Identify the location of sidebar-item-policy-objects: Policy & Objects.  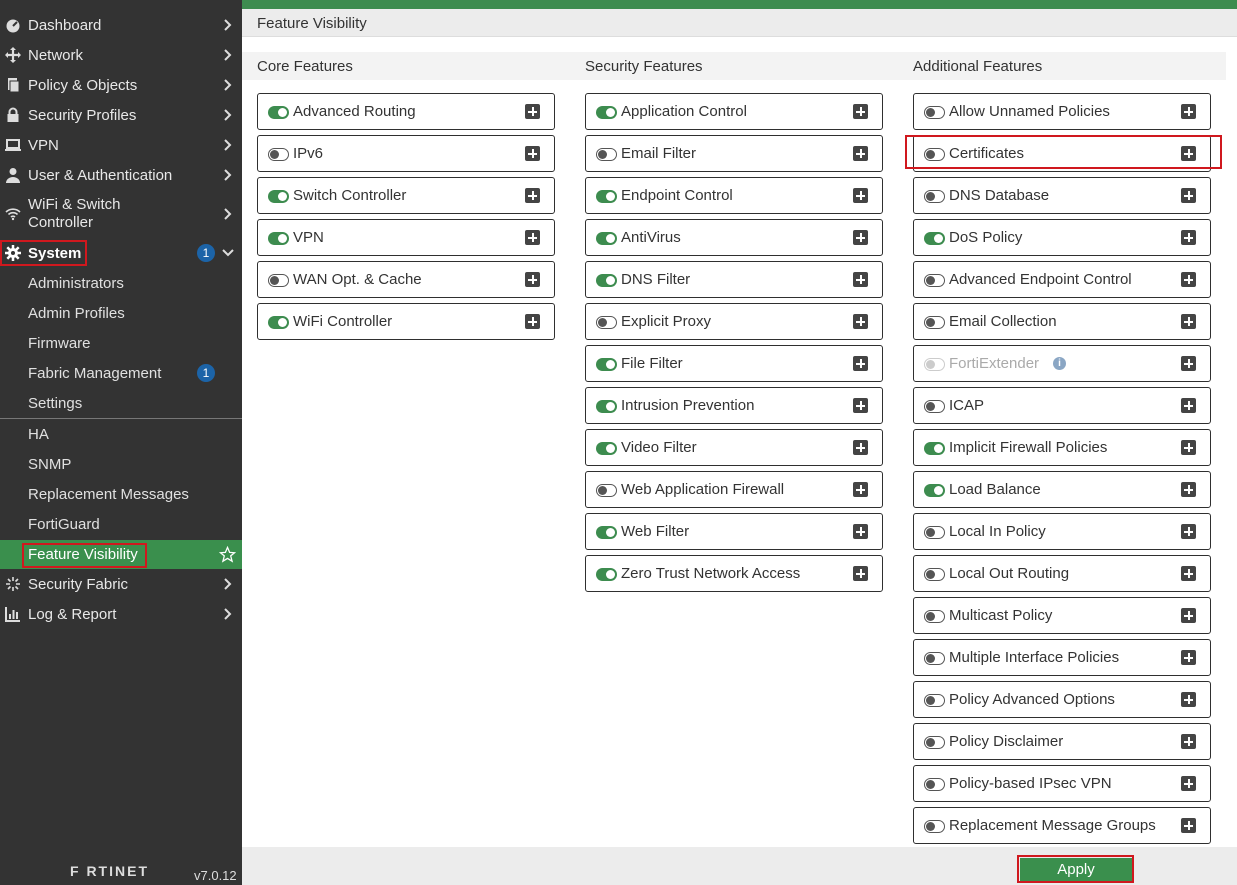
(121, 85).